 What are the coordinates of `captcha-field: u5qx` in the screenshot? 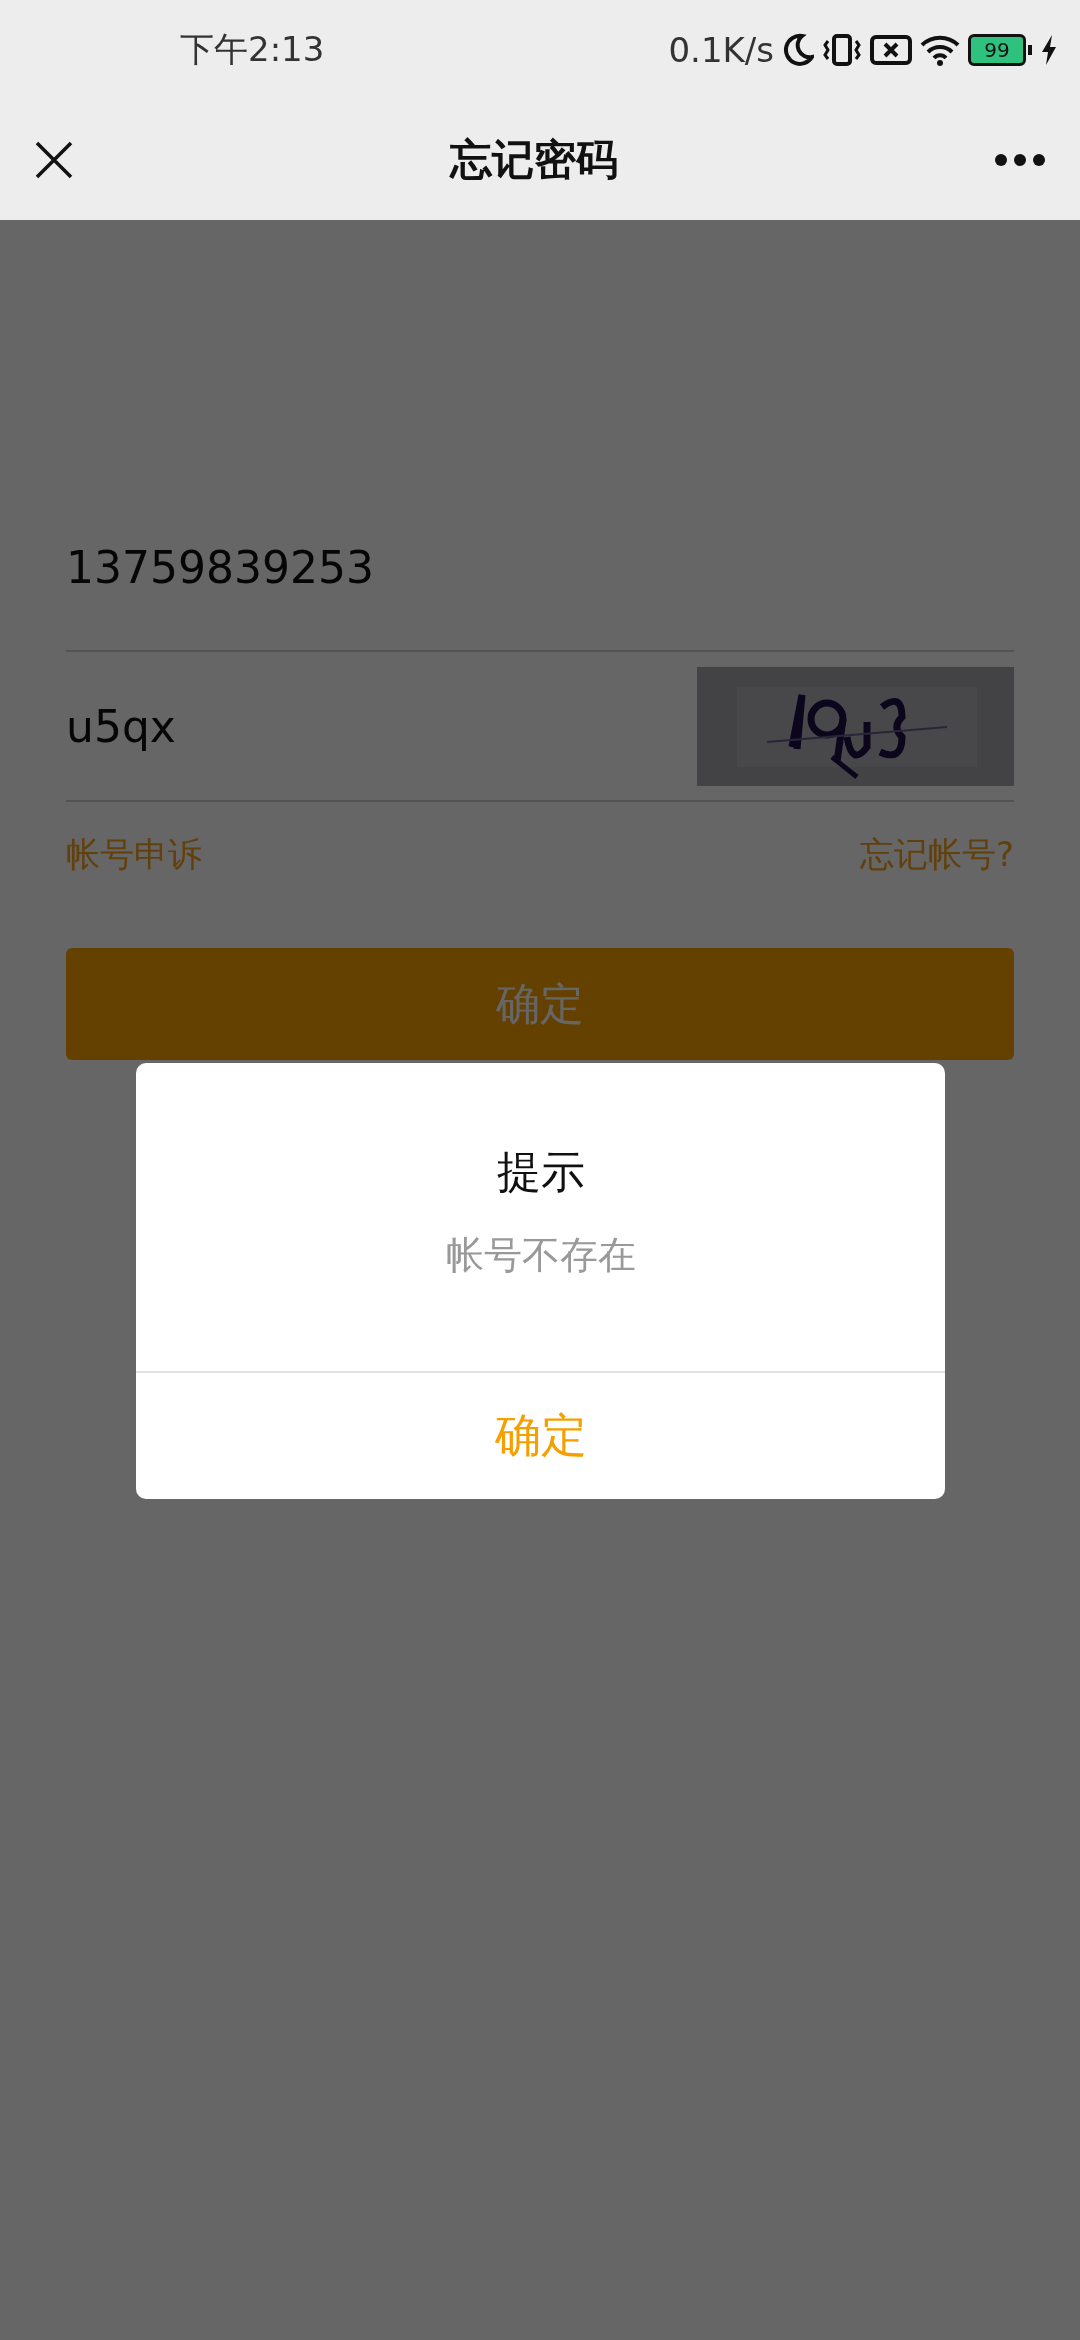 It's located at (346, 726).